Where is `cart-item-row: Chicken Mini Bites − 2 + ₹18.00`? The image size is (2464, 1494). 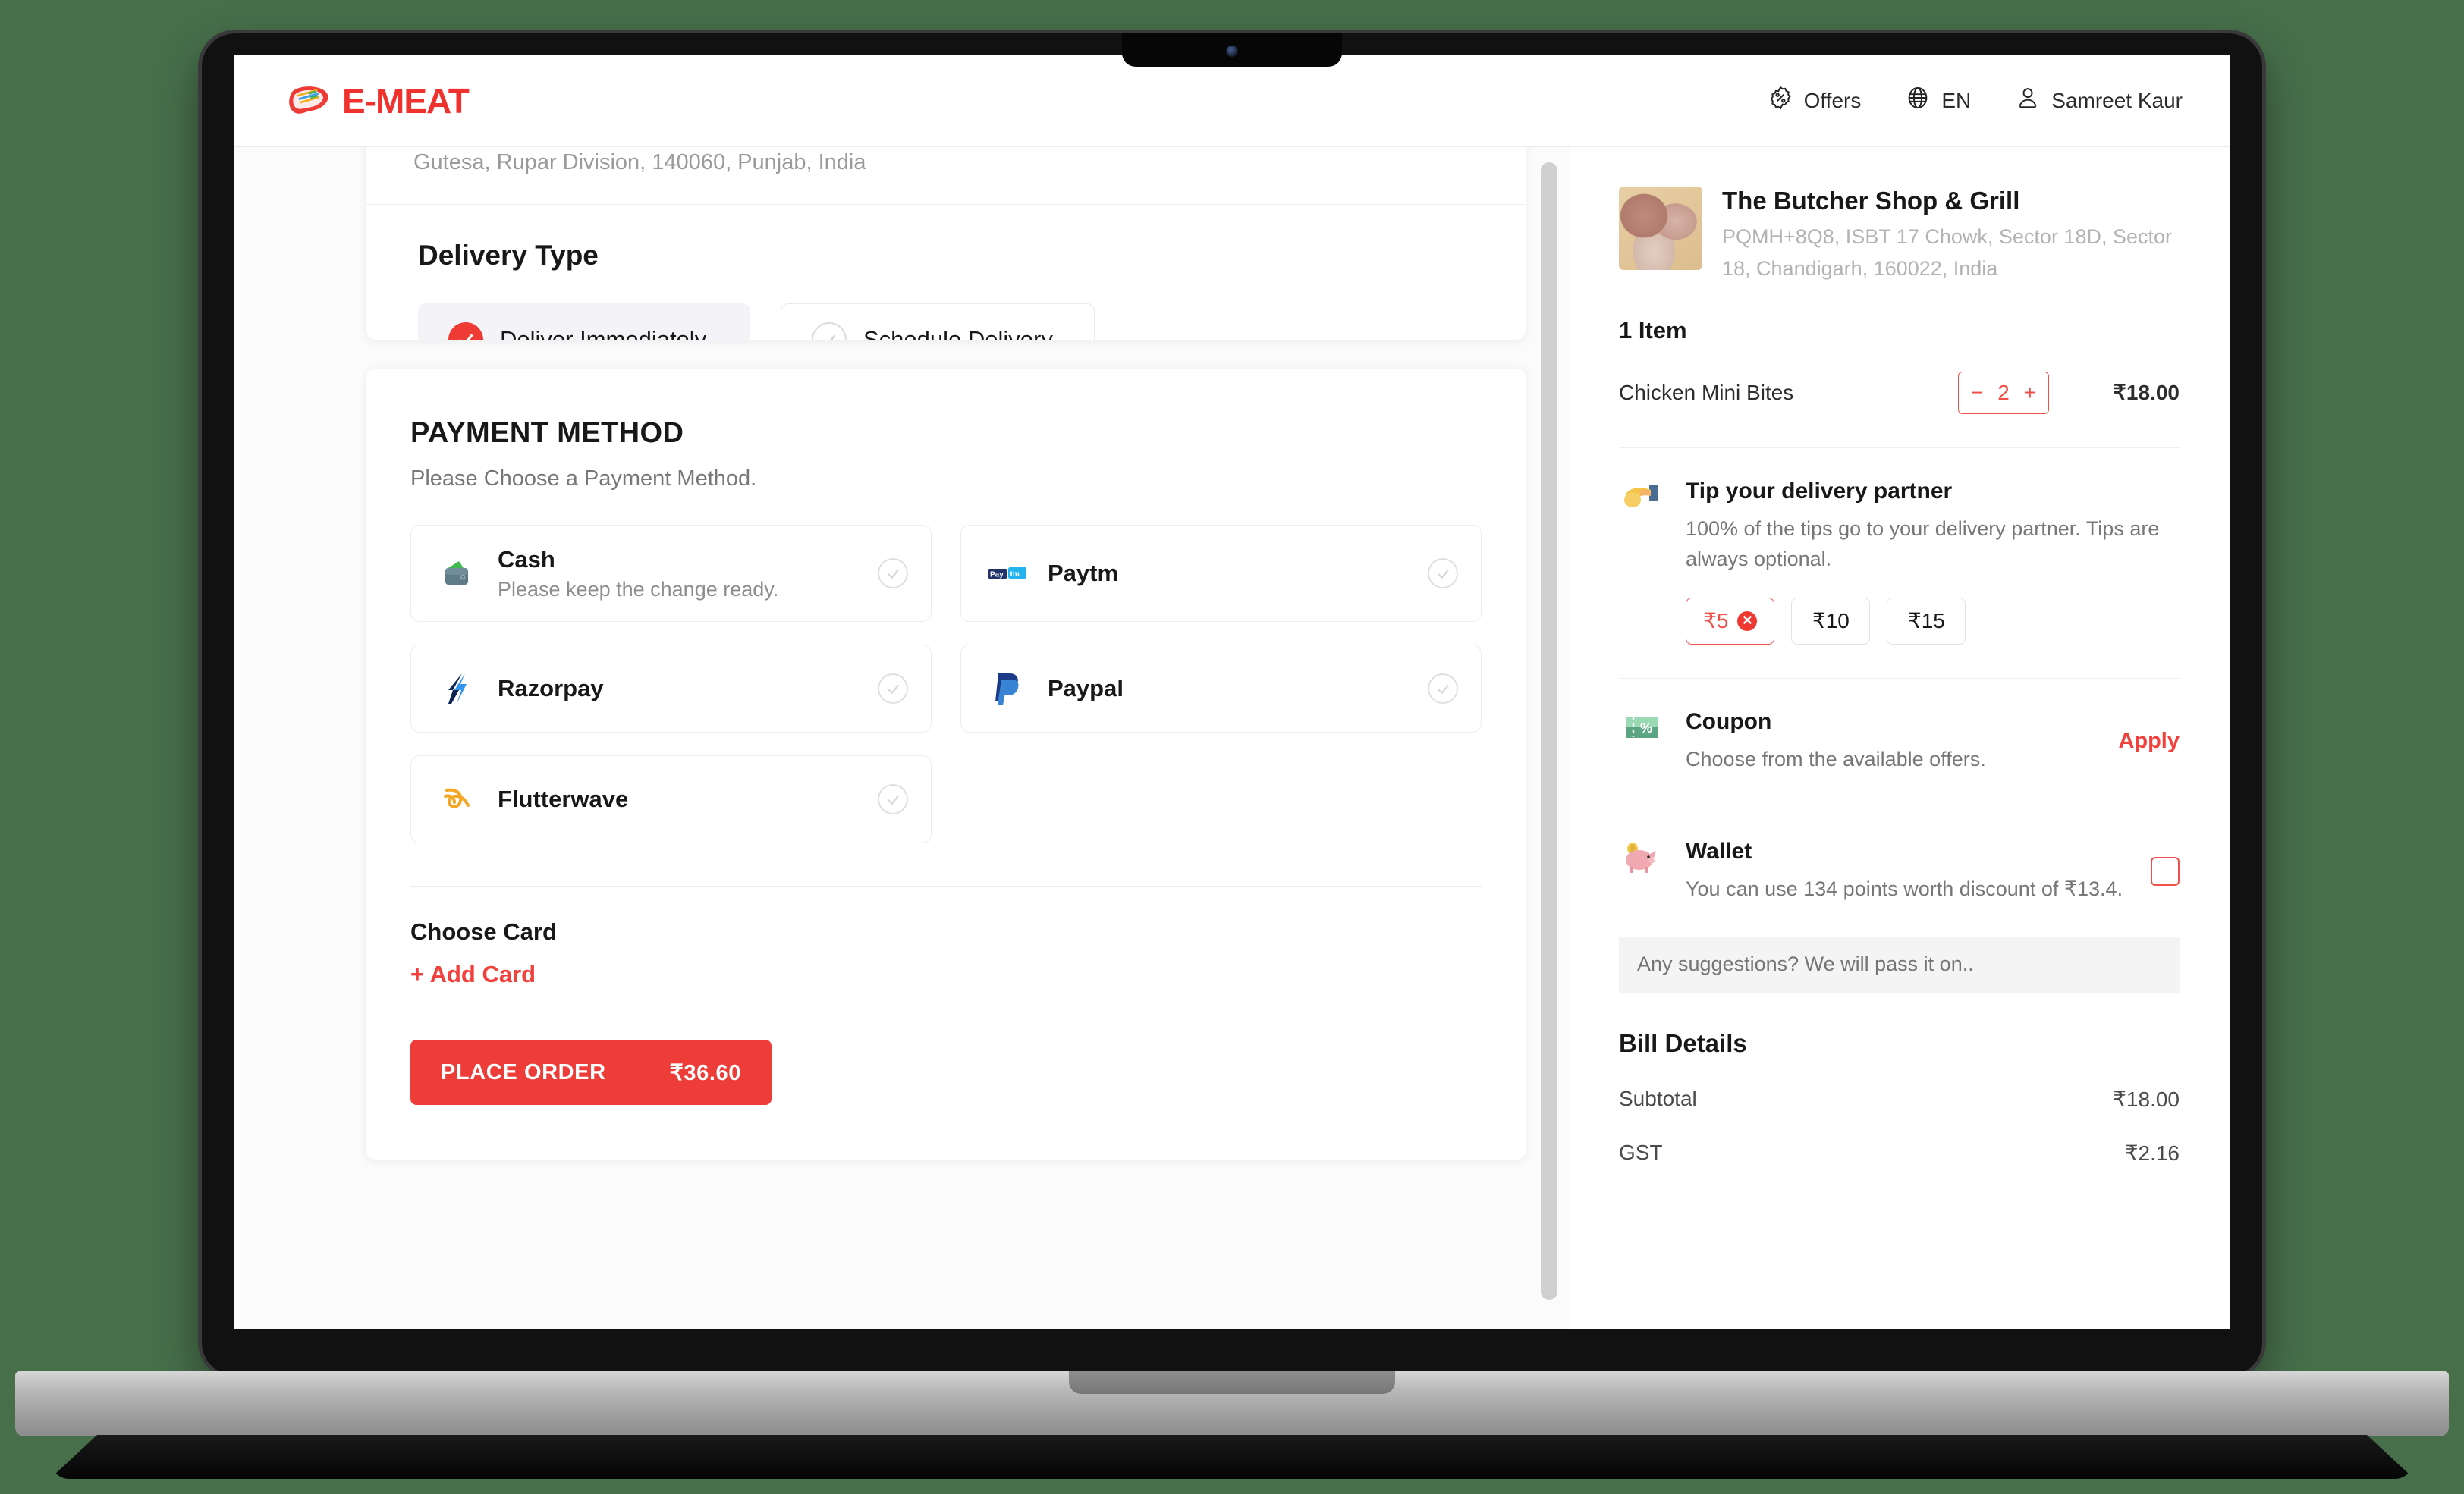 cart-item-row: Chicken Mini Bites − 2 + ₹18.00 is located at coordinates (1899, 392).